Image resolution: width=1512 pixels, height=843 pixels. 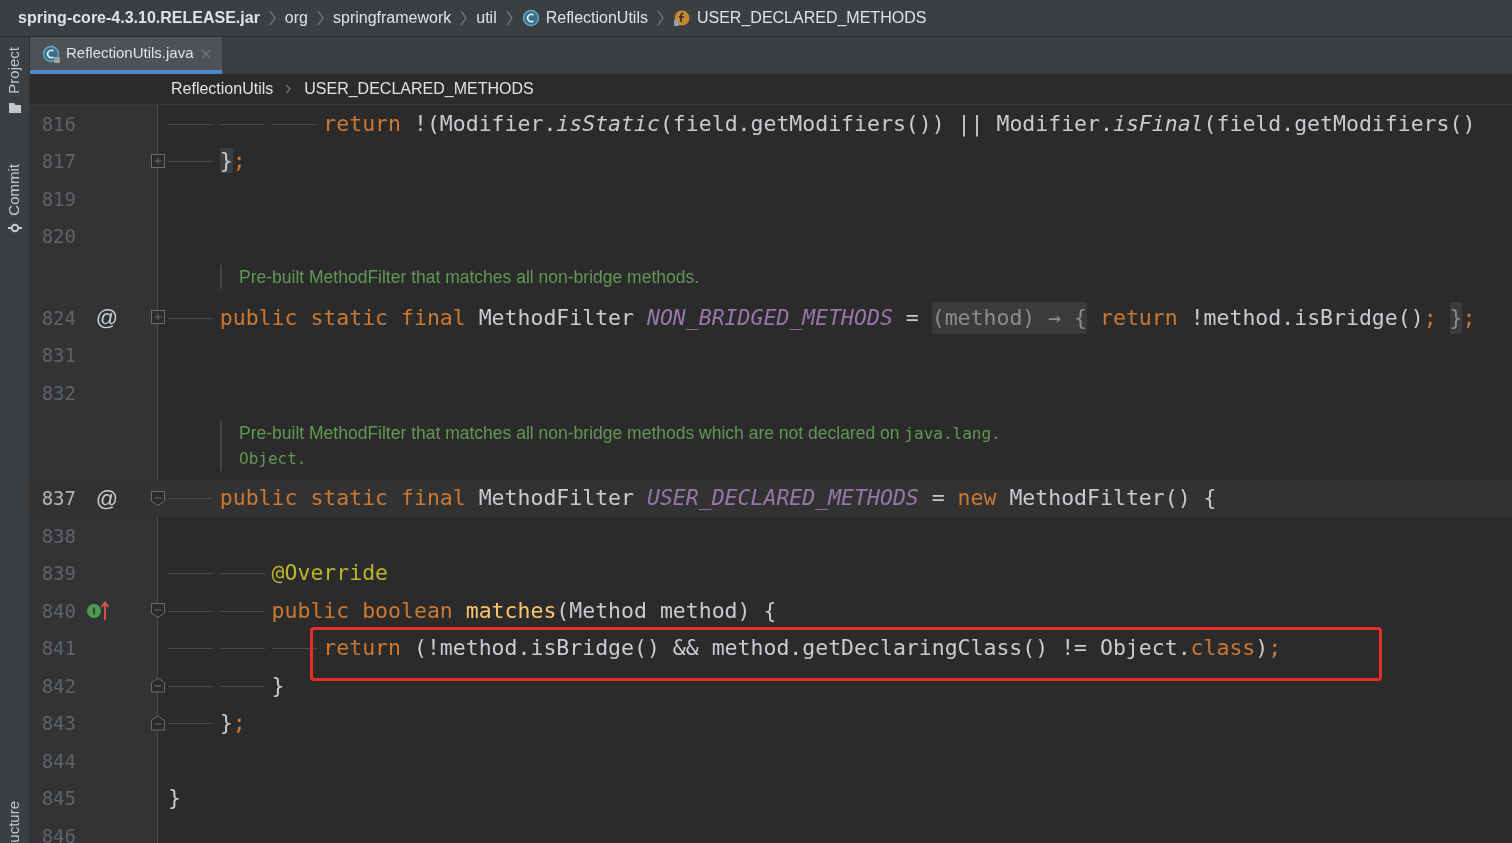 I want to click on code-token: @Override, so click(x=278, y=573).